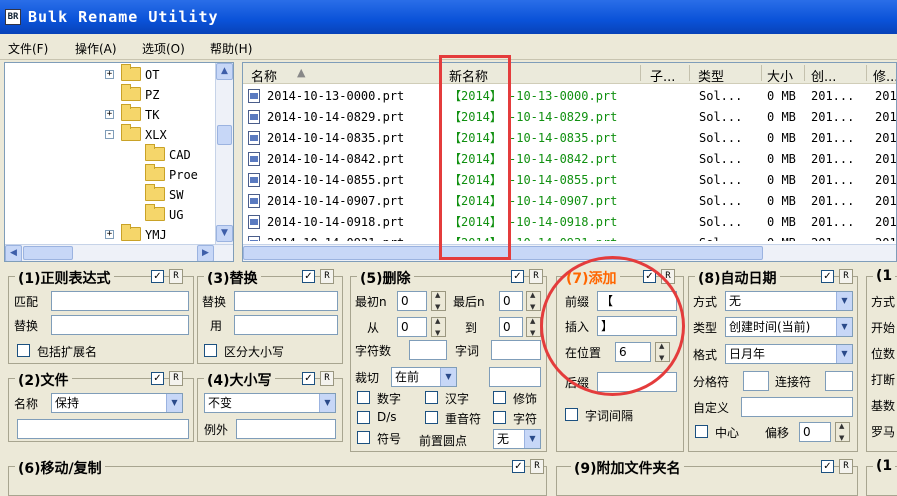 Image resolution: width=897 pixels, height=496 pixels. Describe the element at coordinates (120, 325) in the screenshot. I see `regex-replace-input` at that location.